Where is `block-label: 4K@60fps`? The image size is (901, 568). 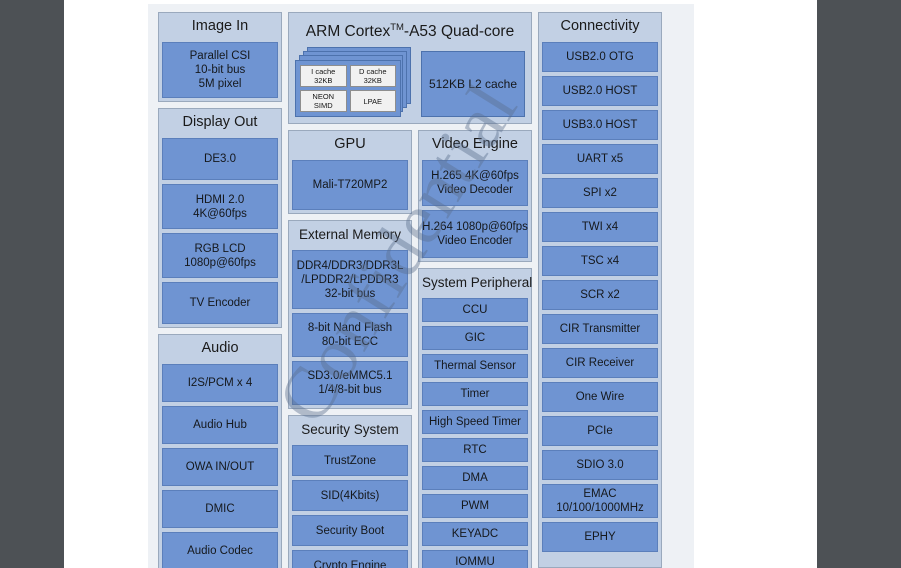
block-label: 4K@60fps is located at coordinates (220, 213).